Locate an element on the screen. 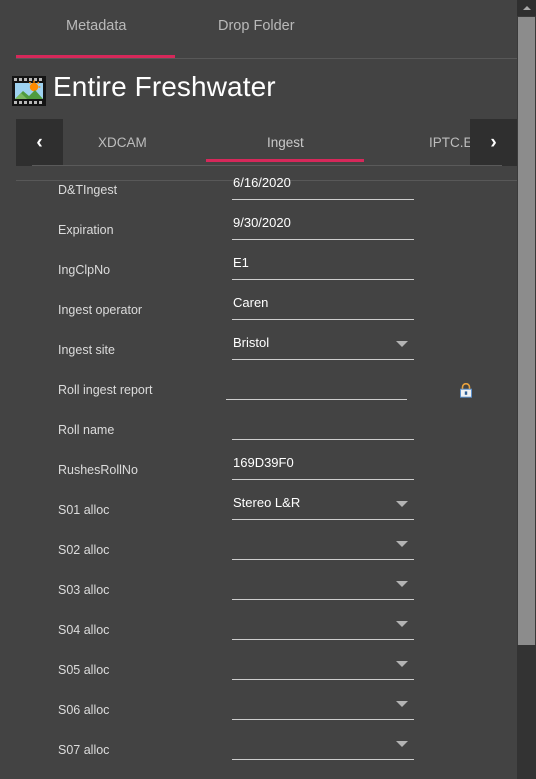 This screenshot has height=779, width=536. scrollbar-track is located at coordinates (526, 712).